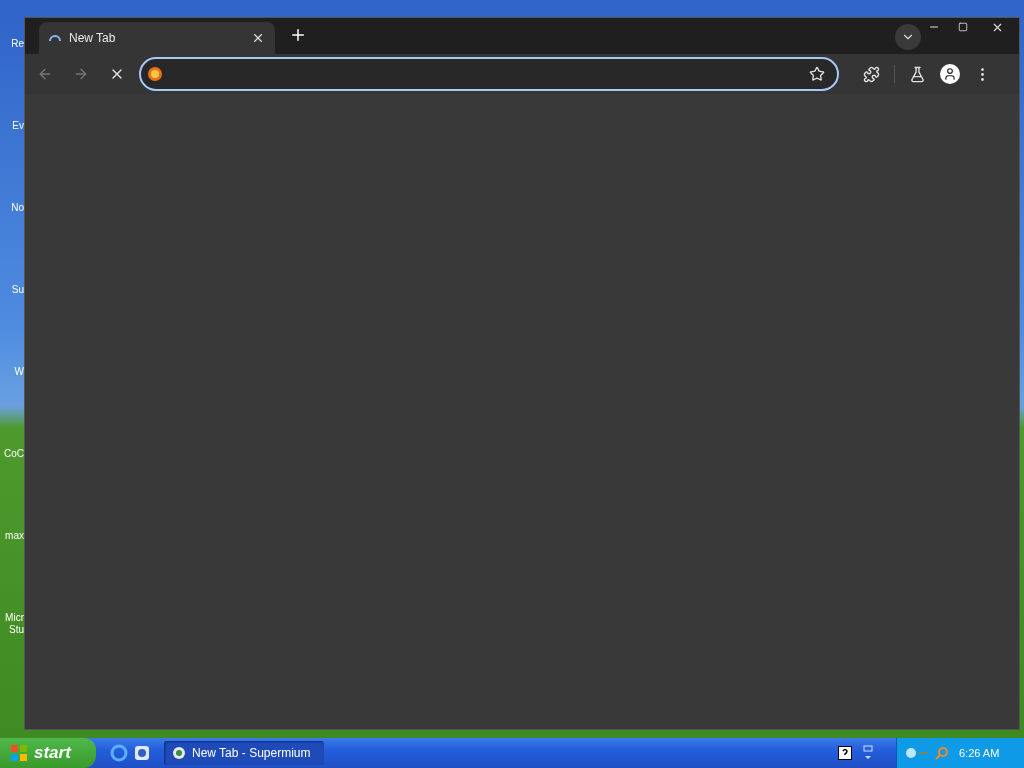 The width and height of the screenshot is (1024, 768). What do you see at coordinates (19, 753) in the screenshot?
I see `windows-logo-icon` at bounding box center [19, 753].